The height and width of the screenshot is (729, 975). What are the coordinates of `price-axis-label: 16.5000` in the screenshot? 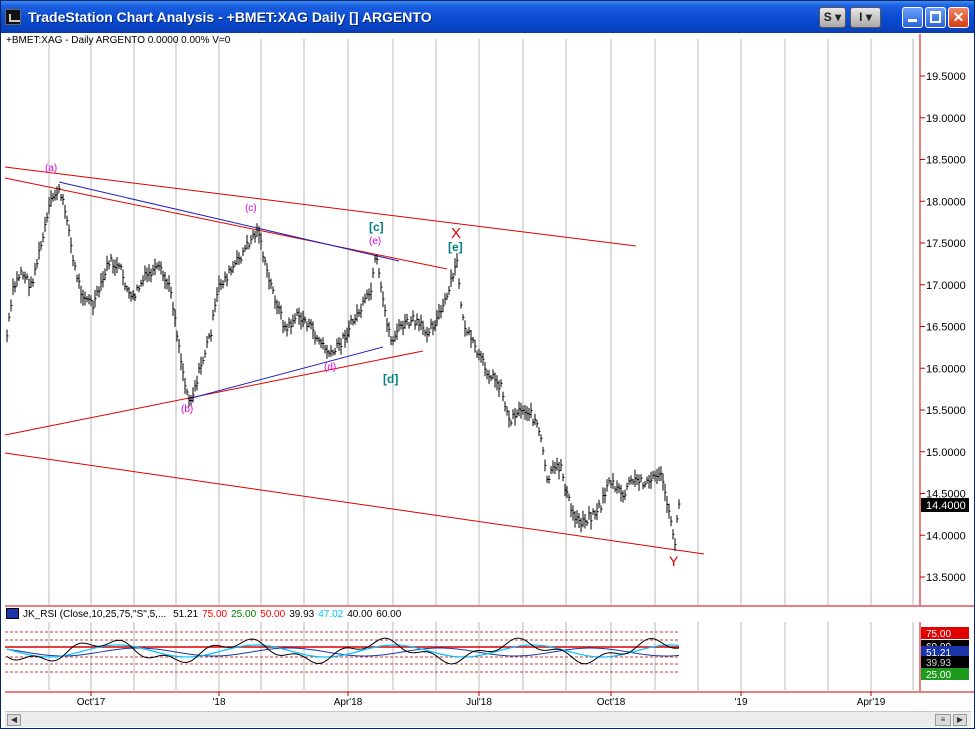 It's located at (946, 328).